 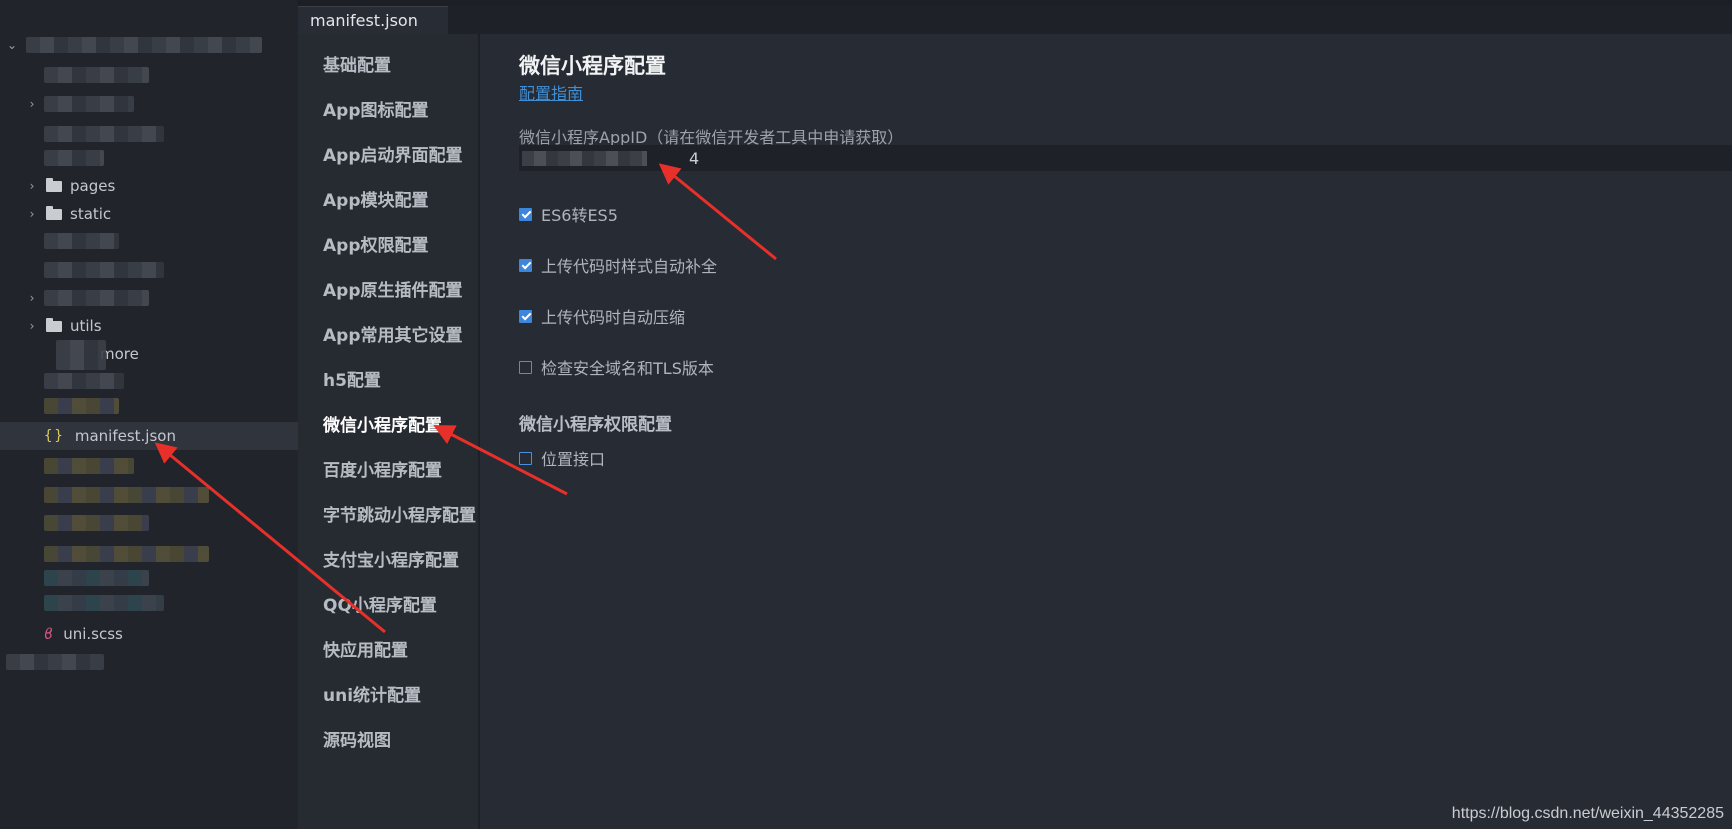 What do you see at coordinates (54, 436) in the screenshot?
I see `json-file-icon: {}` at bounding box center [54, 436].